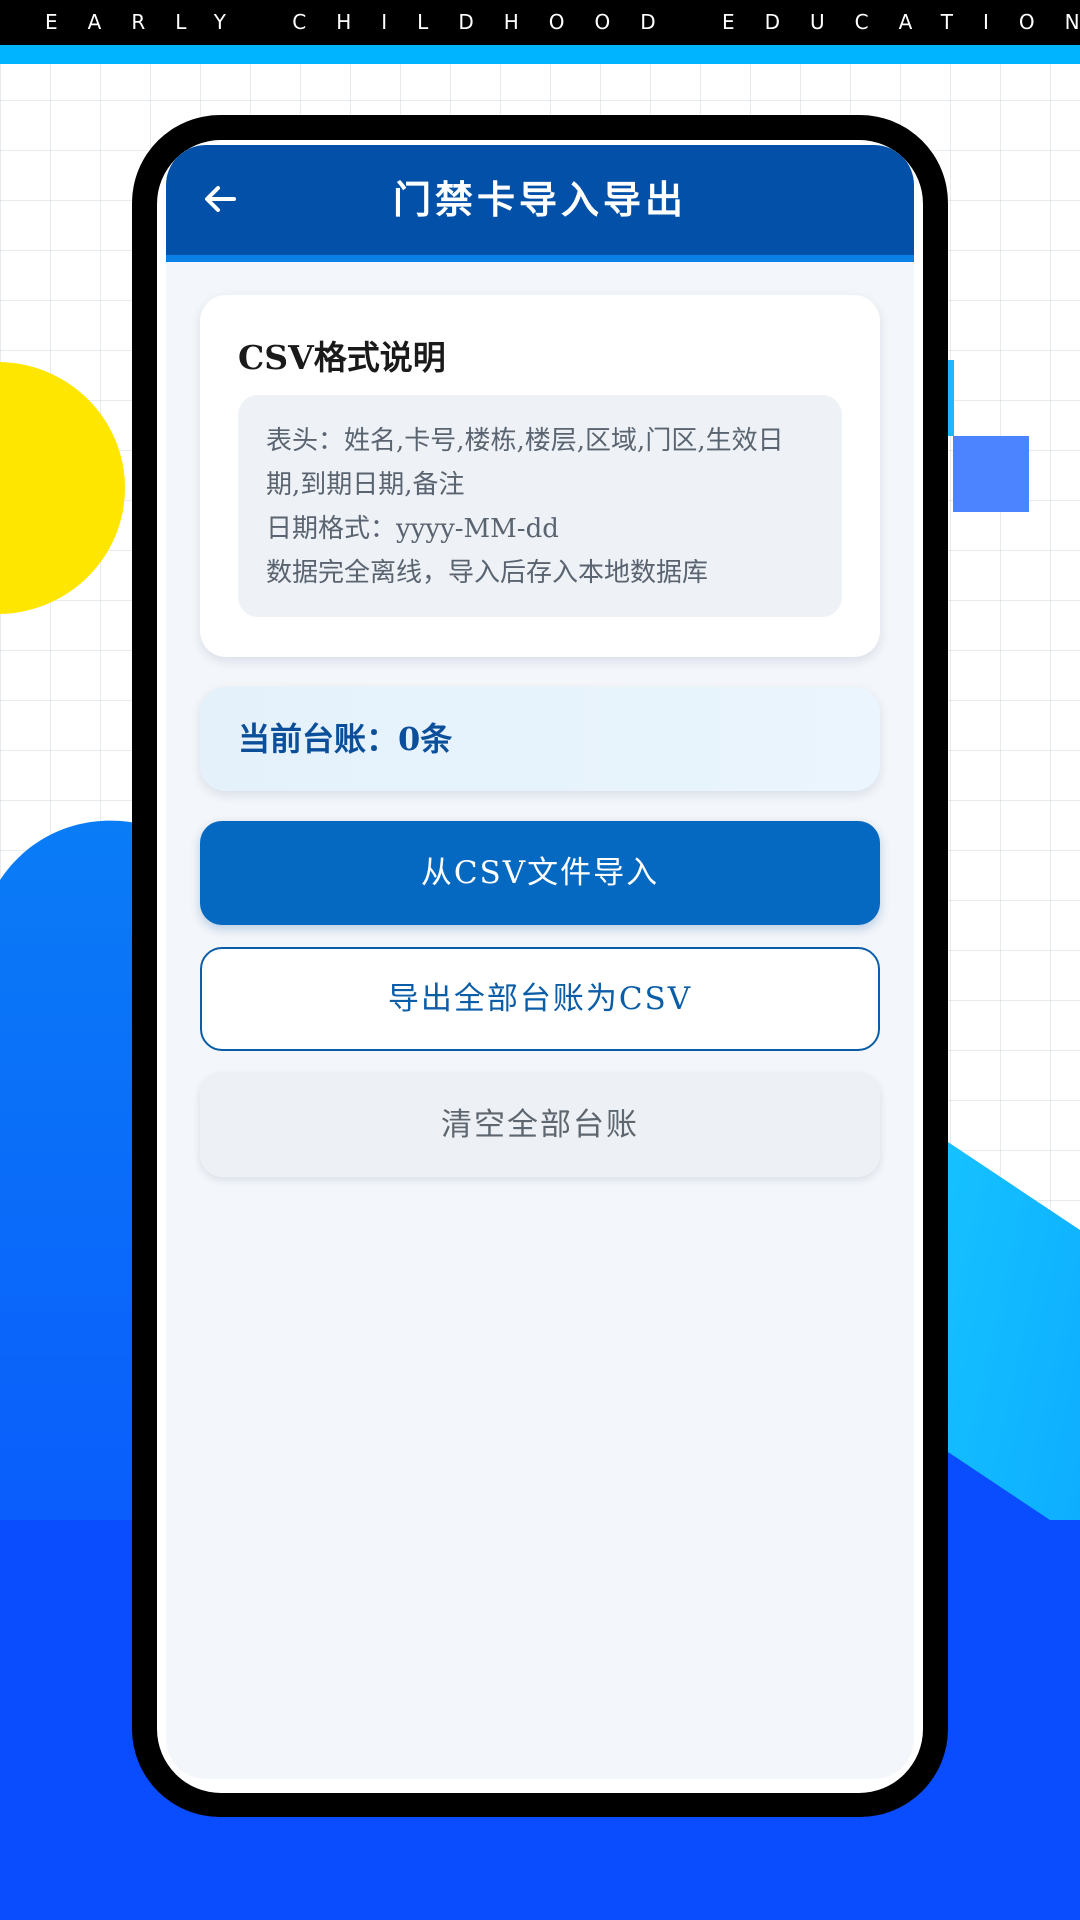 The width and height of the screenshot is (1080, 1920). What do you see at coordinates (487, 573) in the screenshot?
I see `offline-note-line: 数据完全离线，导入后存入本地数据库` at bounding box center [487, 573].